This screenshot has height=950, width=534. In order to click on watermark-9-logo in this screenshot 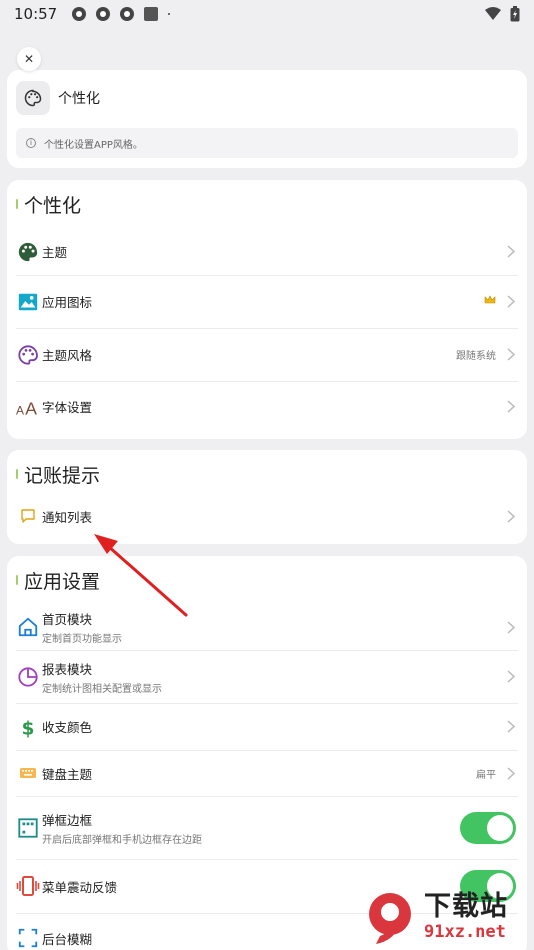, I will do `click(390, 918)`.